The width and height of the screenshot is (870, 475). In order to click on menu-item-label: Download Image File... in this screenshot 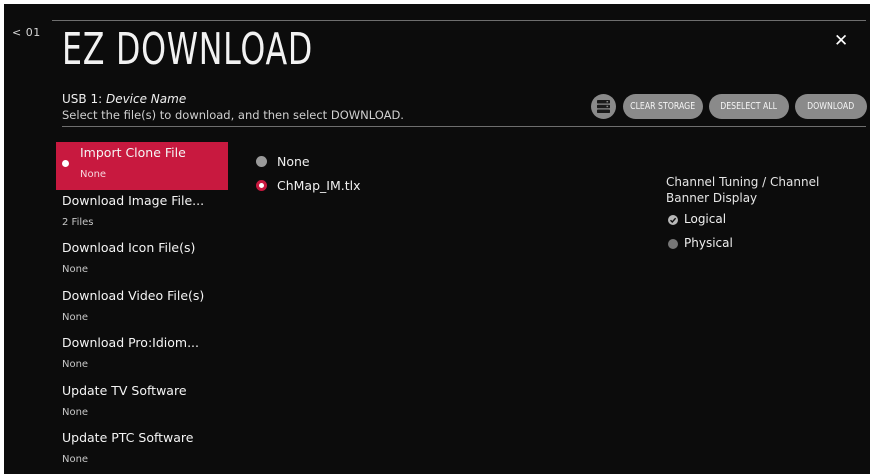, I will do `click(133, 200)`.